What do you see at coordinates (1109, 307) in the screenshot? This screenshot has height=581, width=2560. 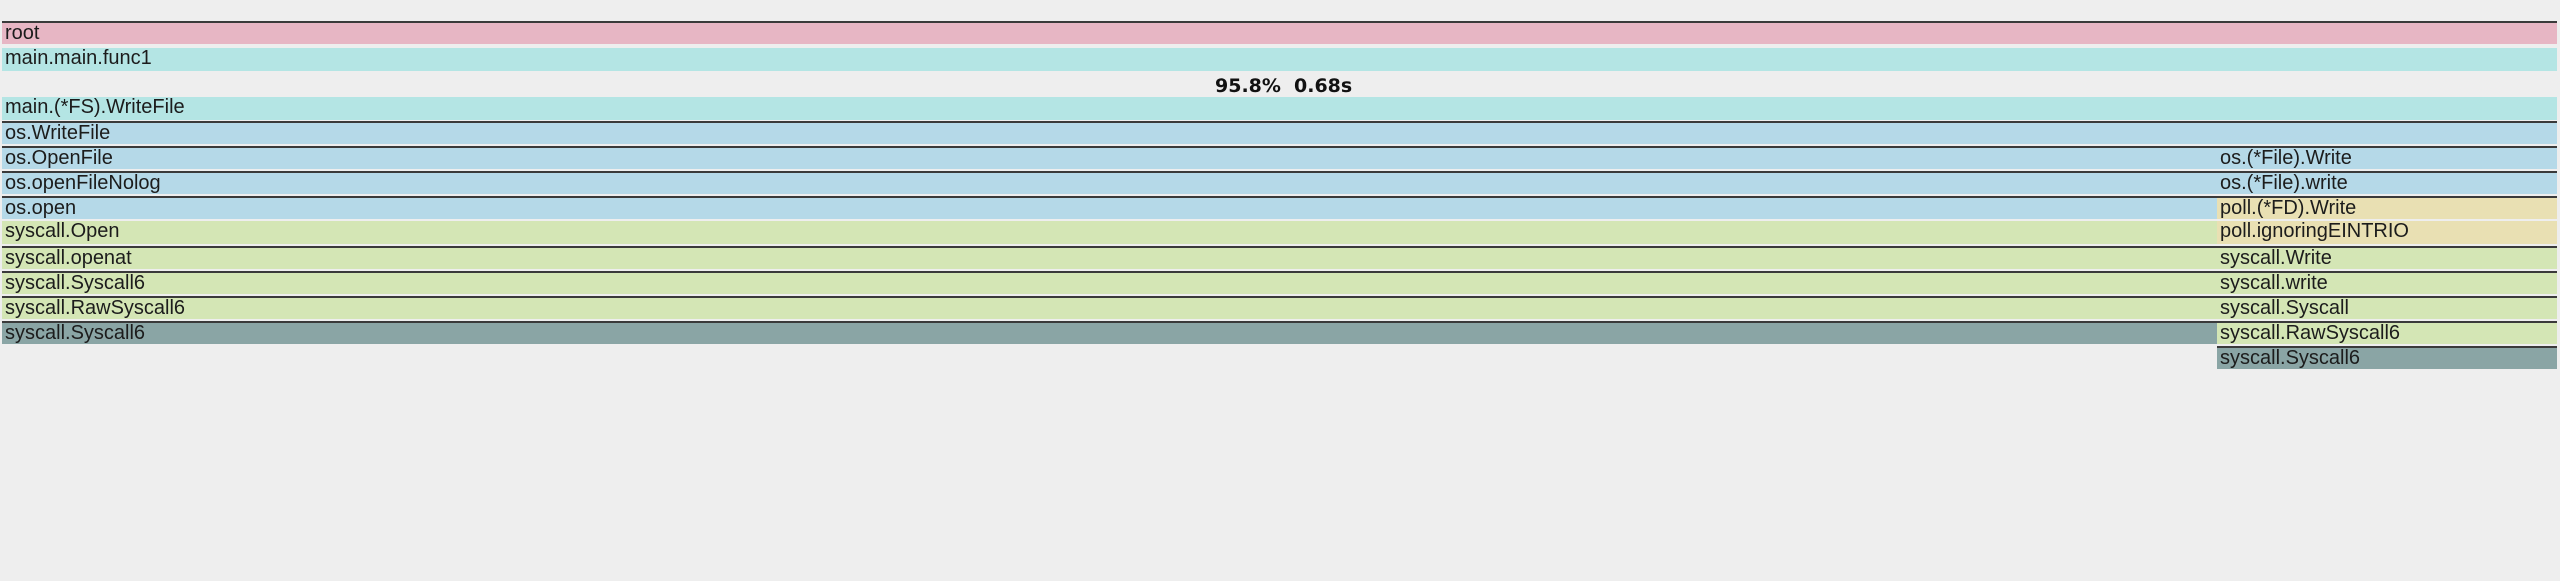 I see `frame-syscall-rawsyscall6: syscall.RawSyscall6` at bounding box center [1109, 307].